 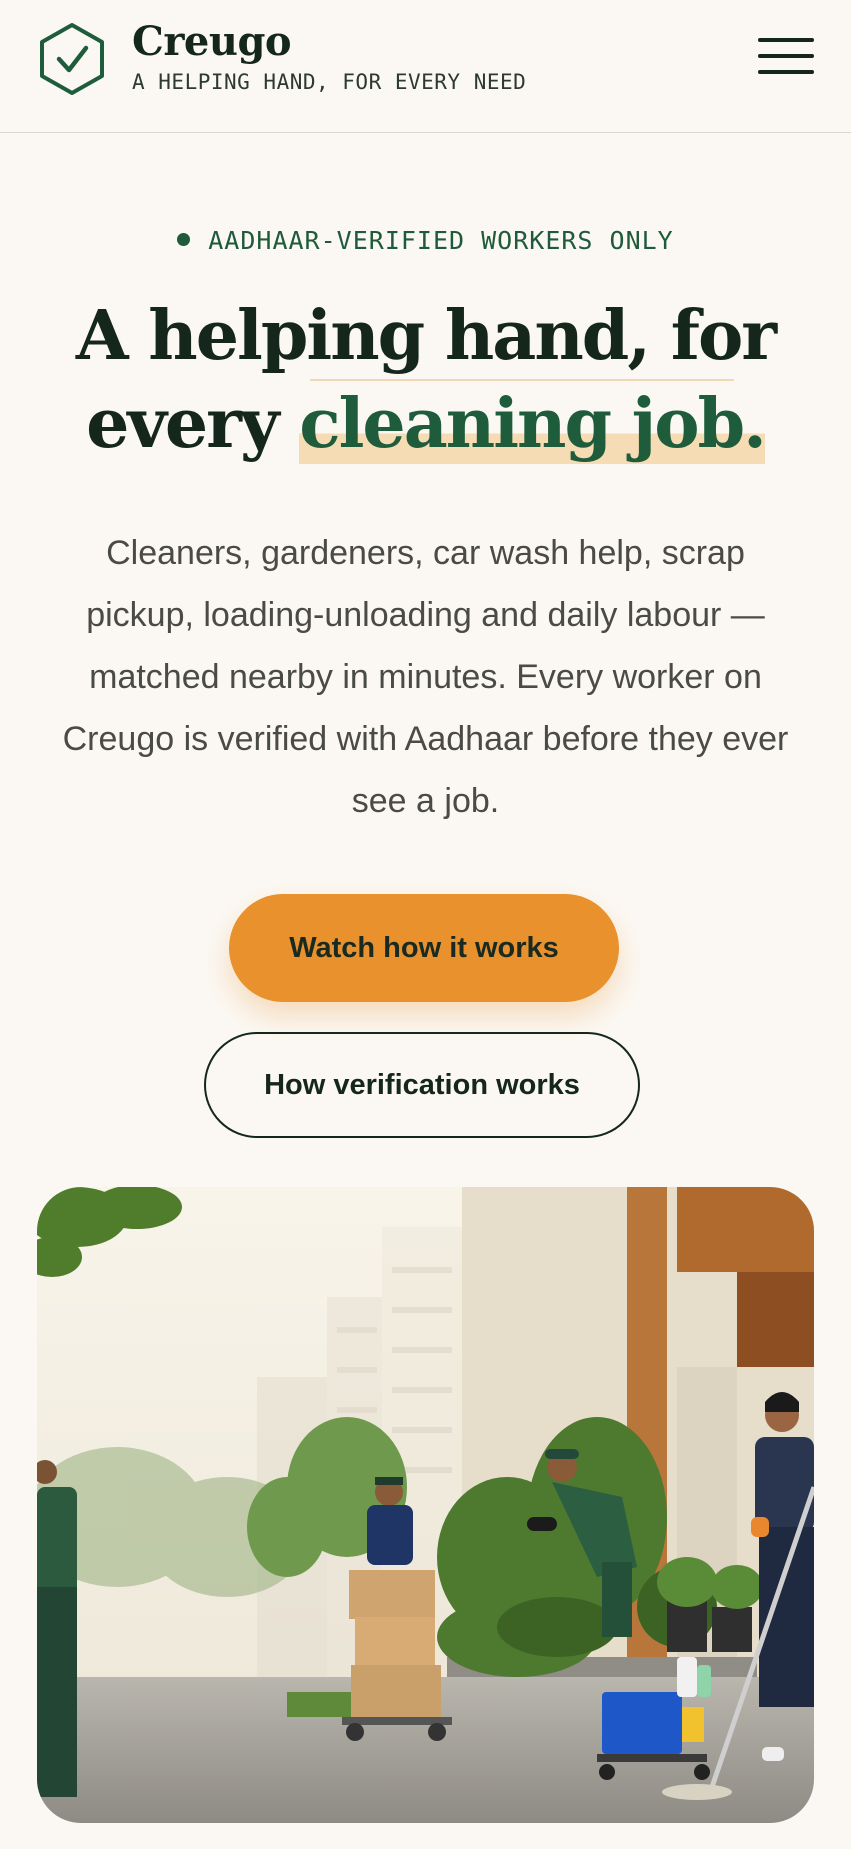 What do you see at coordinates (212, 41) in the screenshot?
I see `brand-name: Creugo` at bounding box center [212, 41].